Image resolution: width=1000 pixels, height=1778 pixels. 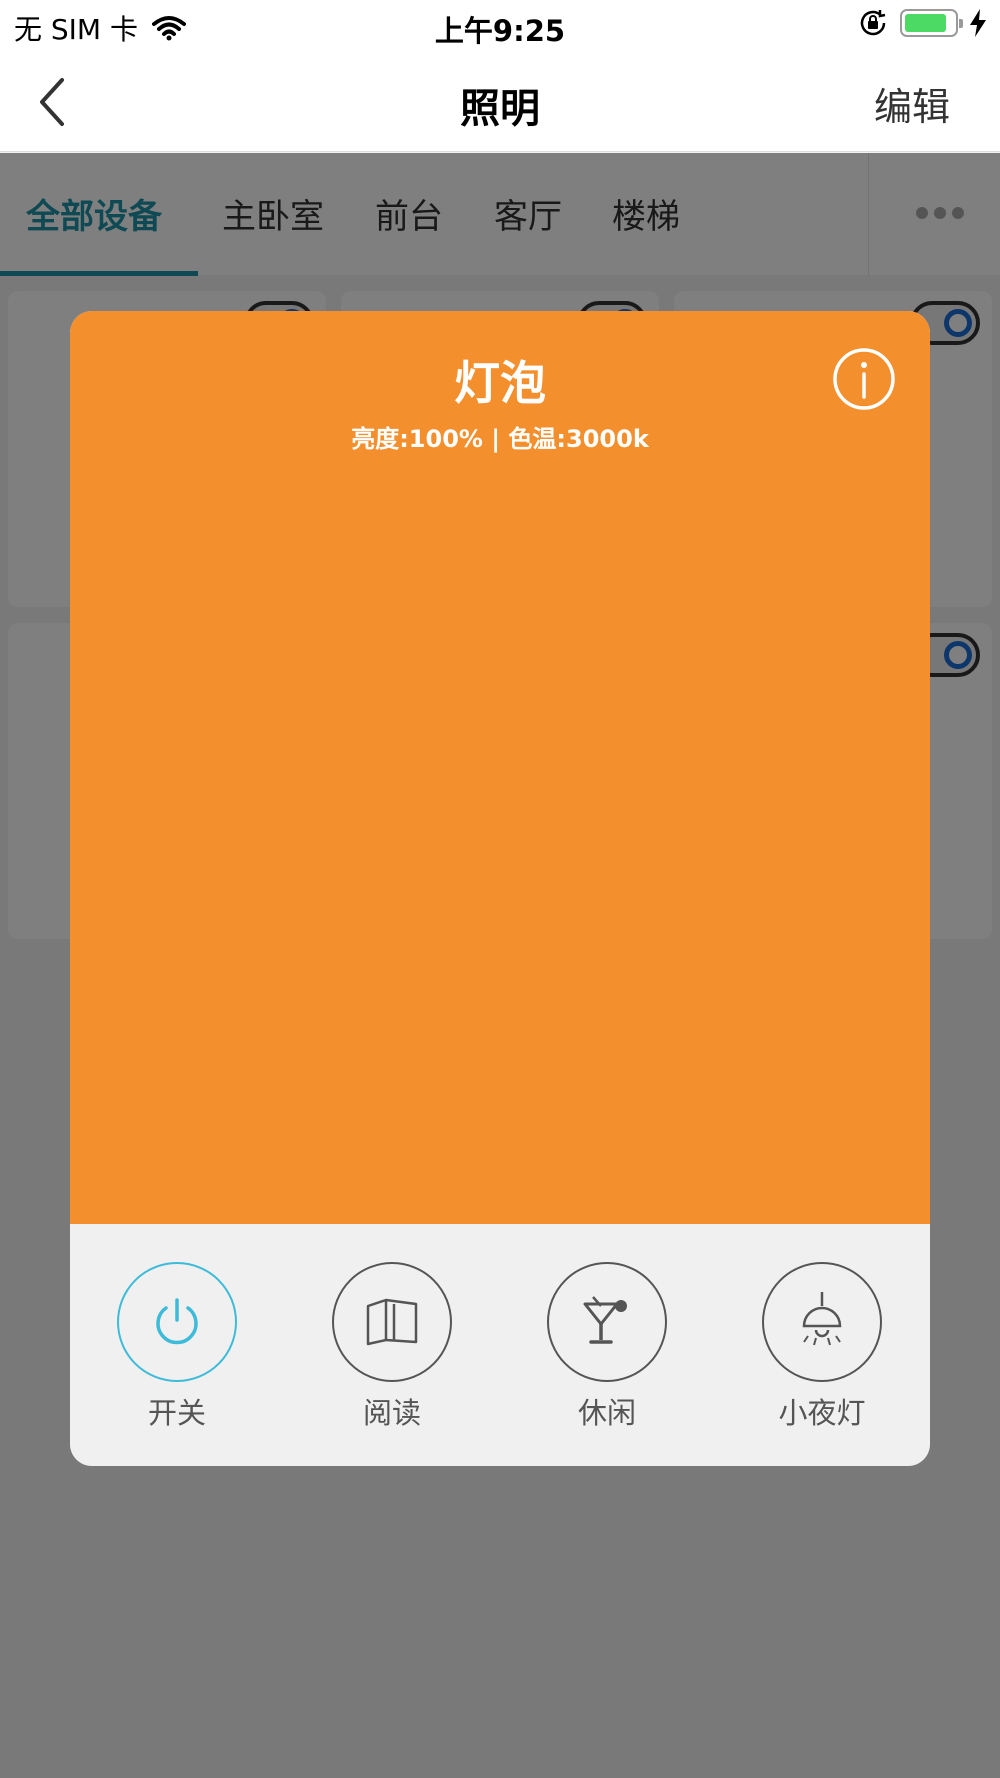 I want to click on device-name: 灯泡, so click(x=500, y=383).